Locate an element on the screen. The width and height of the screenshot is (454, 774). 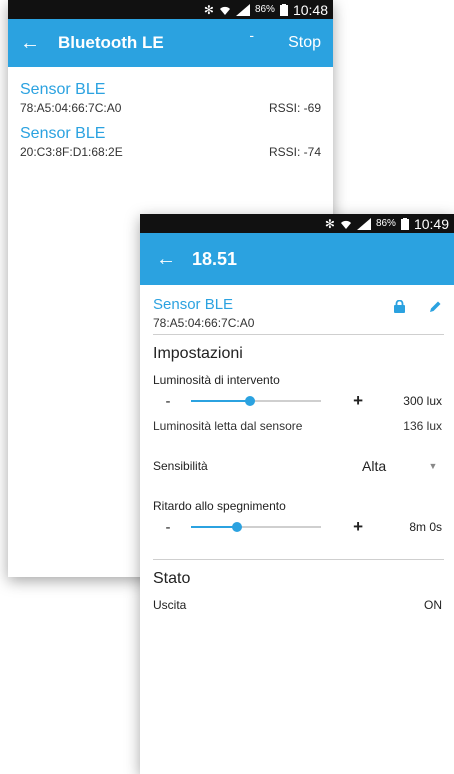
page-title: Bluetooth LE is located at coordinates (111, 42).